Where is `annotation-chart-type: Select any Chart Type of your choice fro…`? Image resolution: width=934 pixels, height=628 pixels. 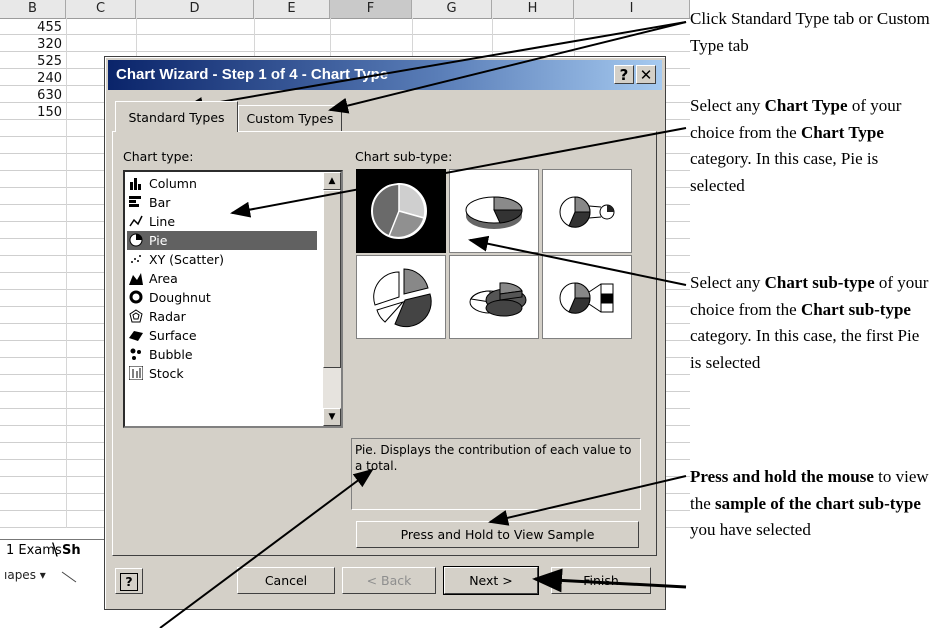
annotation-chart-type: Select any Chart Type of your choice fro… is located at coordinates (796, 145).